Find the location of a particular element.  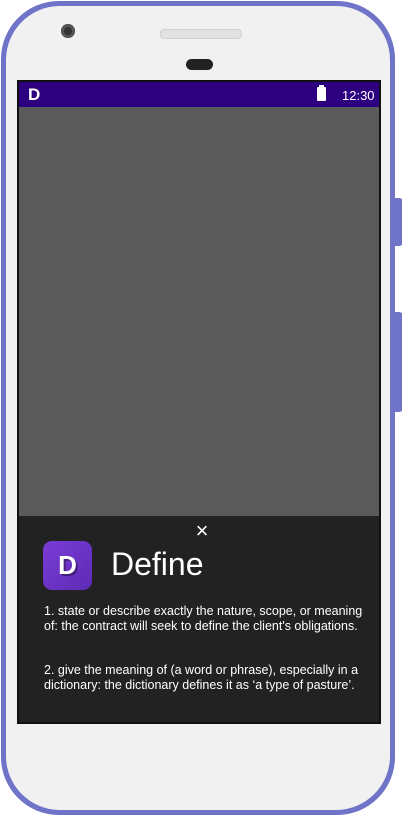

close-icon: × is located at coordinates (202, 531).